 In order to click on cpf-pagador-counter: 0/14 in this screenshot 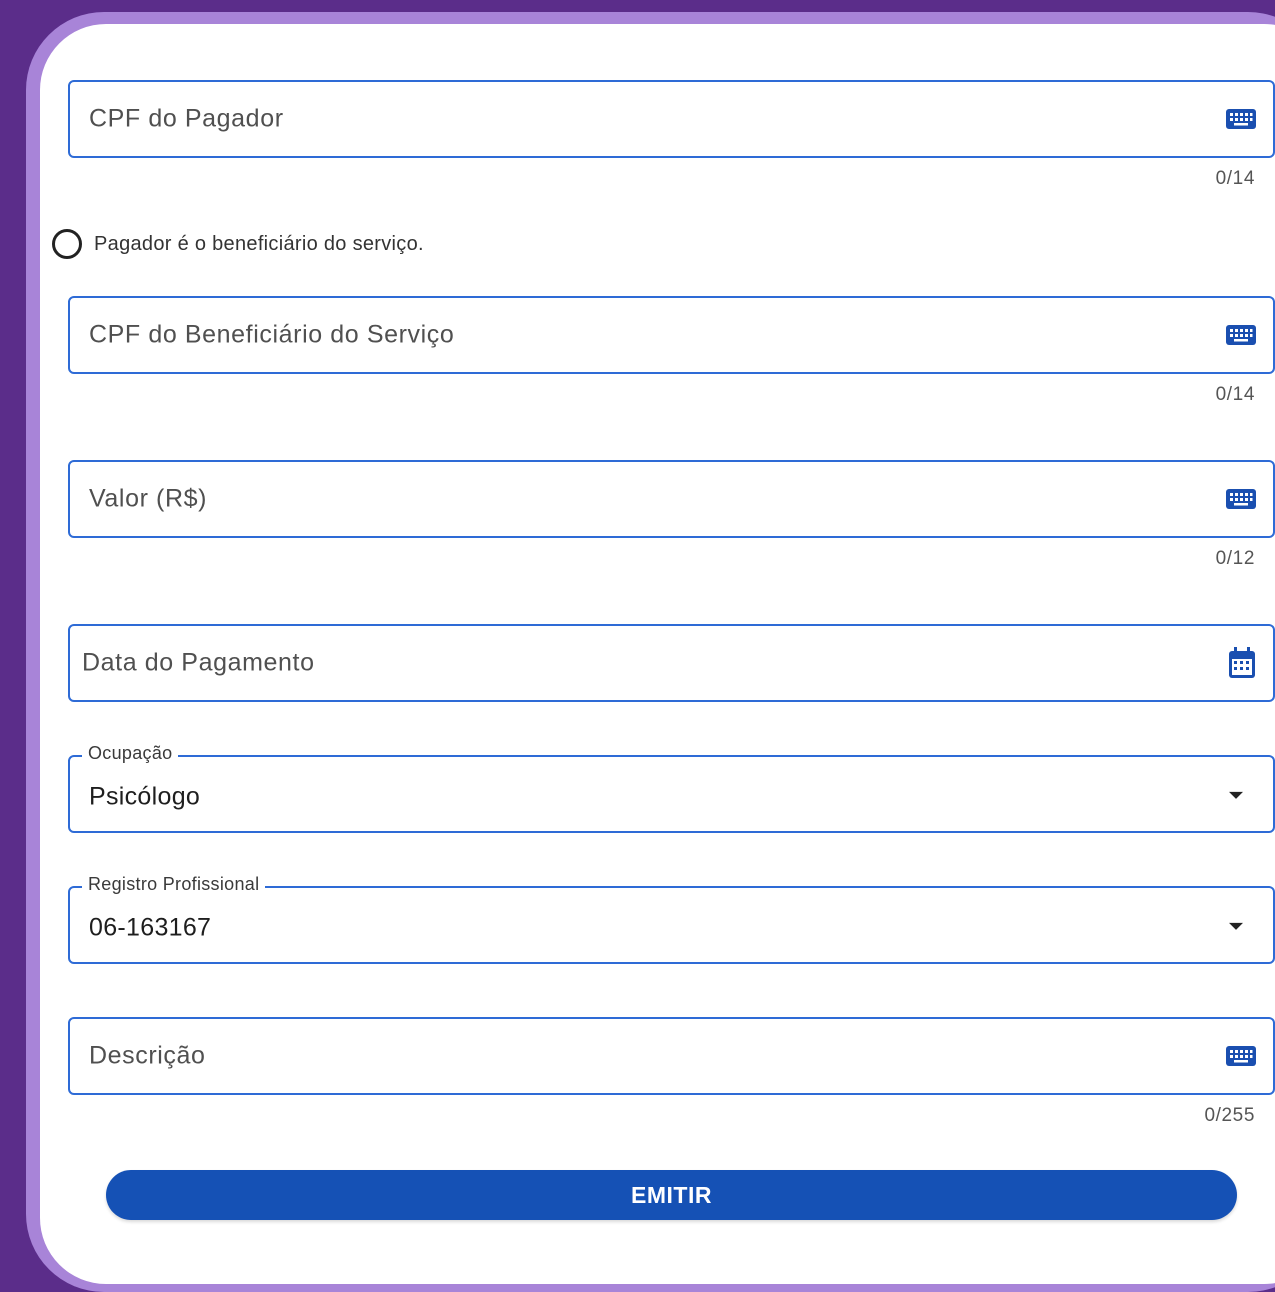, I will do `click(1235, 178)`.